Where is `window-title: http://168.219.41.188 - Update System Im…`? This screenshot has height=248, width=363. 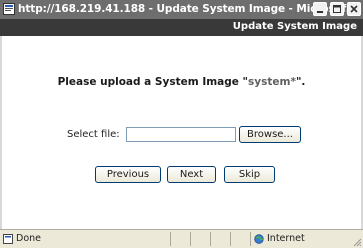 window-title: http://168.219.41.188 - Update System Im… is located at coordinates (188, 9).